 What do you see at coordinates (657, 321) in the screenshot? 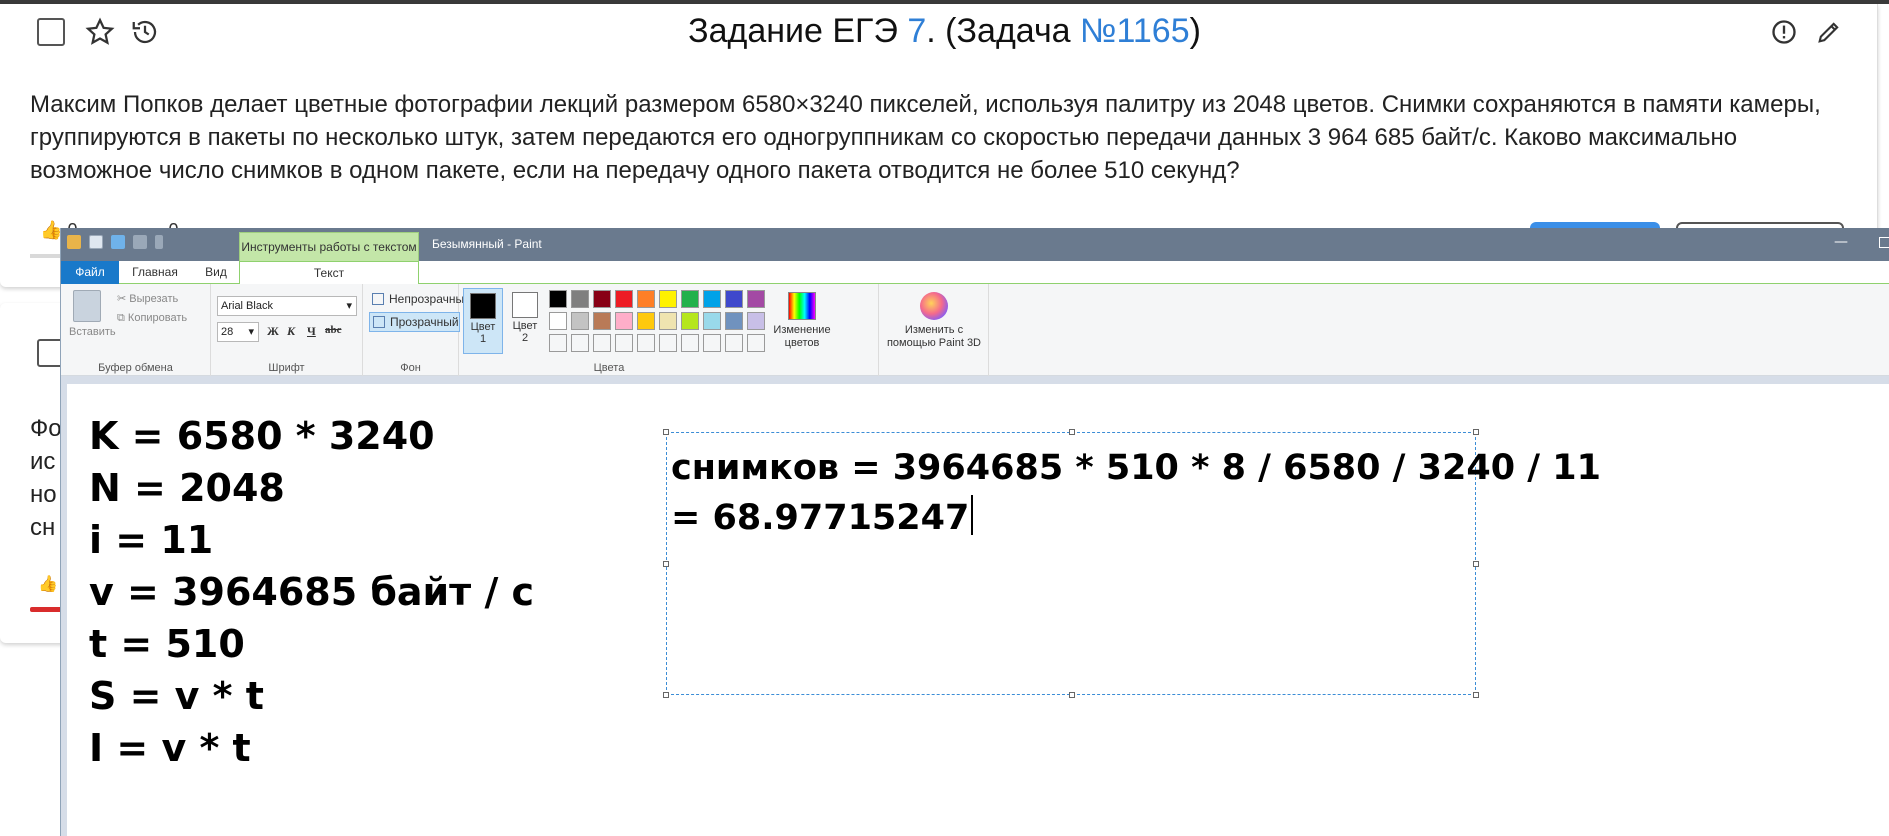
I see `palette-grid` at bounding box center [657, 321].